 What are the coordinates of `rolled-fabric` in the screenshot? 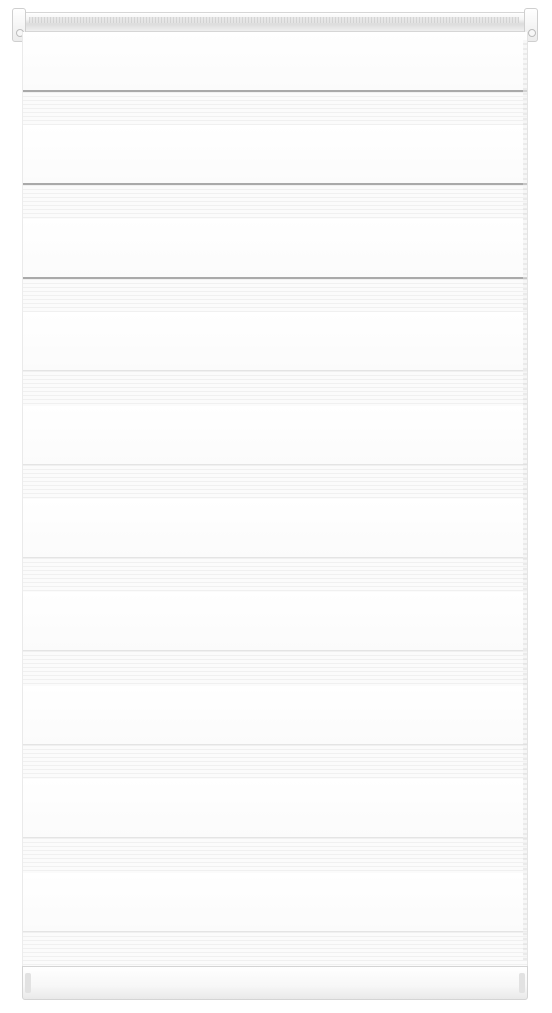 It's located at (274, 20).